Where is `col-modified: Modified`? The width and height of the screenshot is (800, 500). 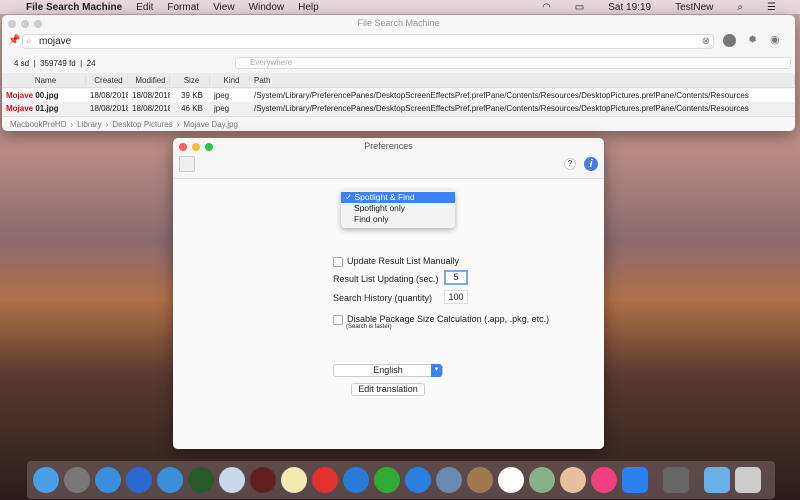 col-modified: Modified is located at coordinates (149, 80).